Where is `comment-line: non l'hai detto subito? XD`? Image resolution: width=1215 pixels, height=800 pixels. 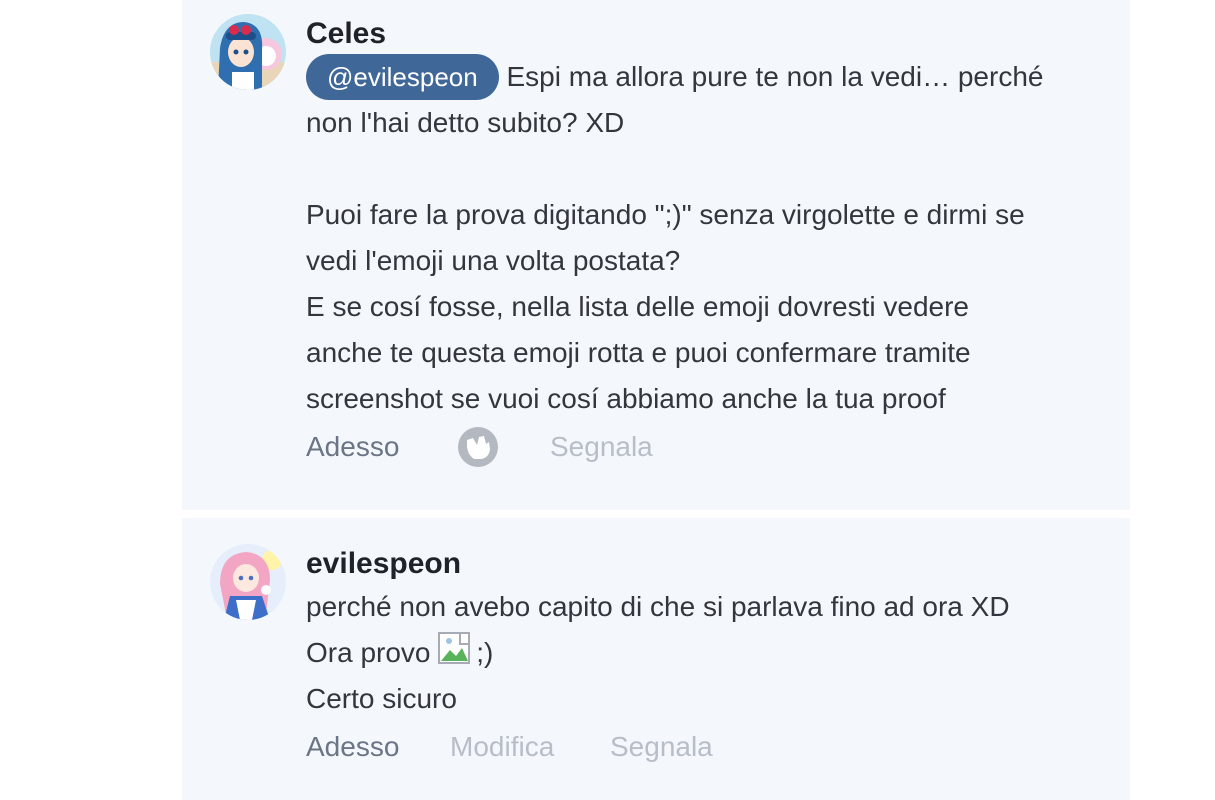 comment-line: non l'hai detto subito? XD is located at coordinates (465, 122).